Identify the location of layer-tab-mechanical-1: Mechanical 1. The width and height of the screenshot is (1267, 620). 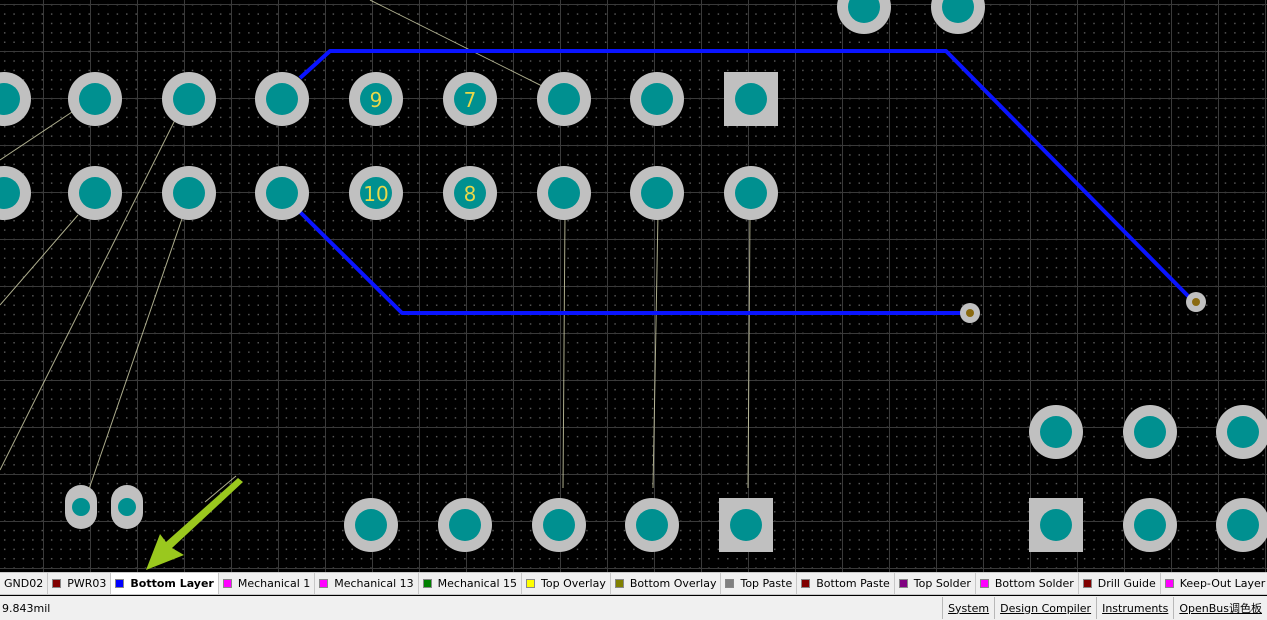
(267, 583).